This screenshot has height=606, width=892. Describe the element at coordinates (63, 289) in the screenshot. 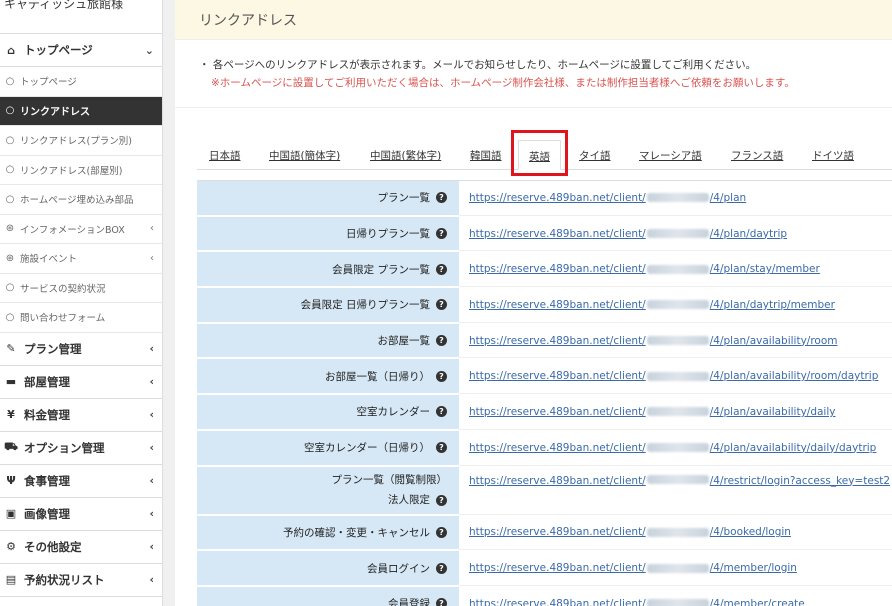

I see `sidebar-subitem-label: サービスの契約状況` at that location.